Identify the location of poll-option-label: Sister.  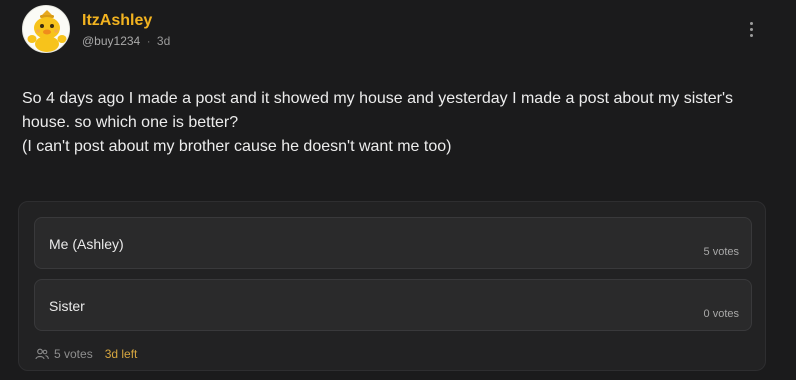
(67, 306).